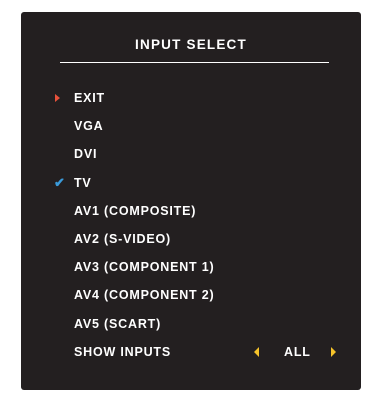  Describe the element at coordinates (194, 62) in the screenshot. I see `title-divider` at that location.